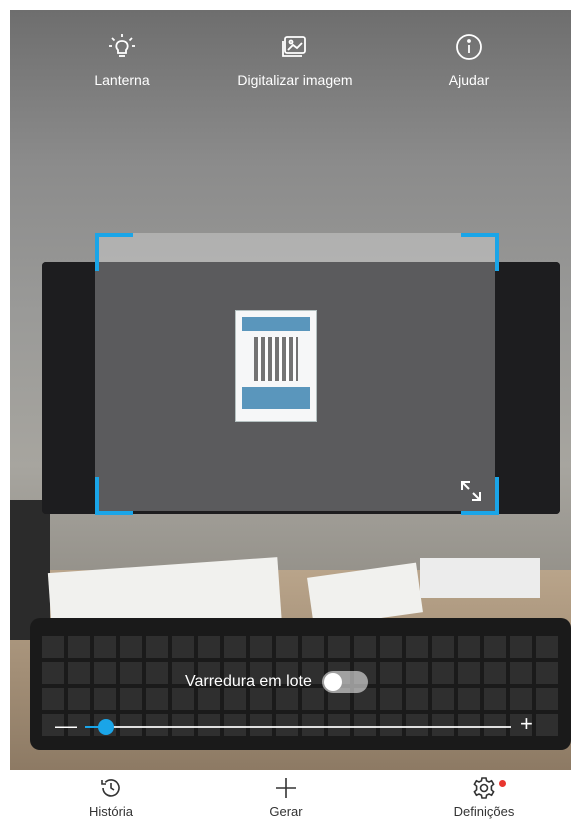  Describe the element at coordinates (298, 727) in the screenshot. I see `zoom-slider` at that location.